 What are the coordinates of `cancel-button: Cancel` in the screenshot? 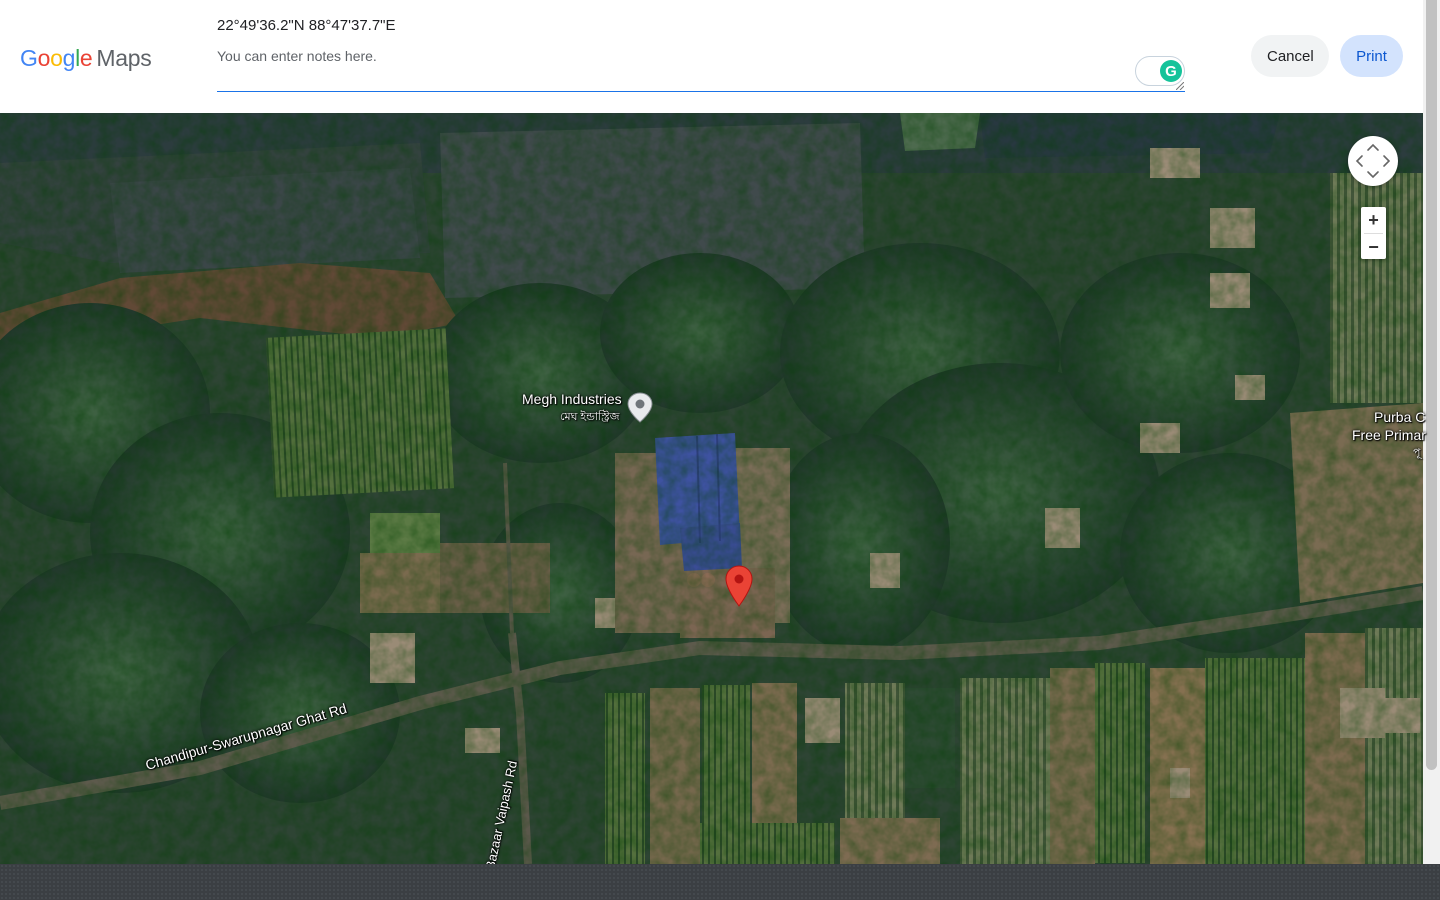 It's located at (1290, 56).